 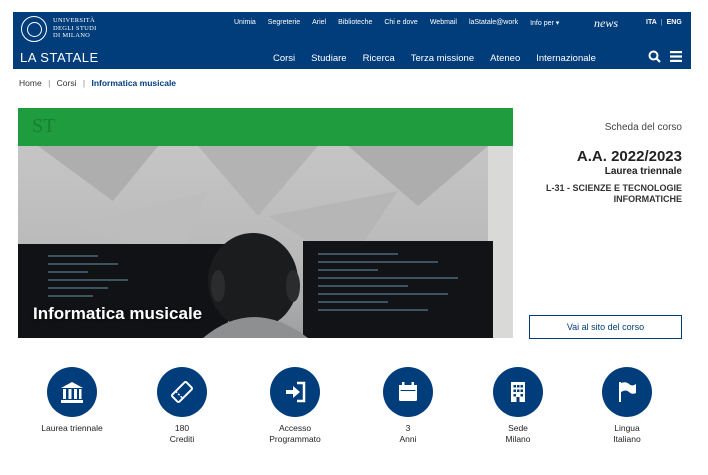 What do you see at coordinates (651, 22) in the screenshot?
I see `lang-ita: ITA` at bounding box center [651, 22].